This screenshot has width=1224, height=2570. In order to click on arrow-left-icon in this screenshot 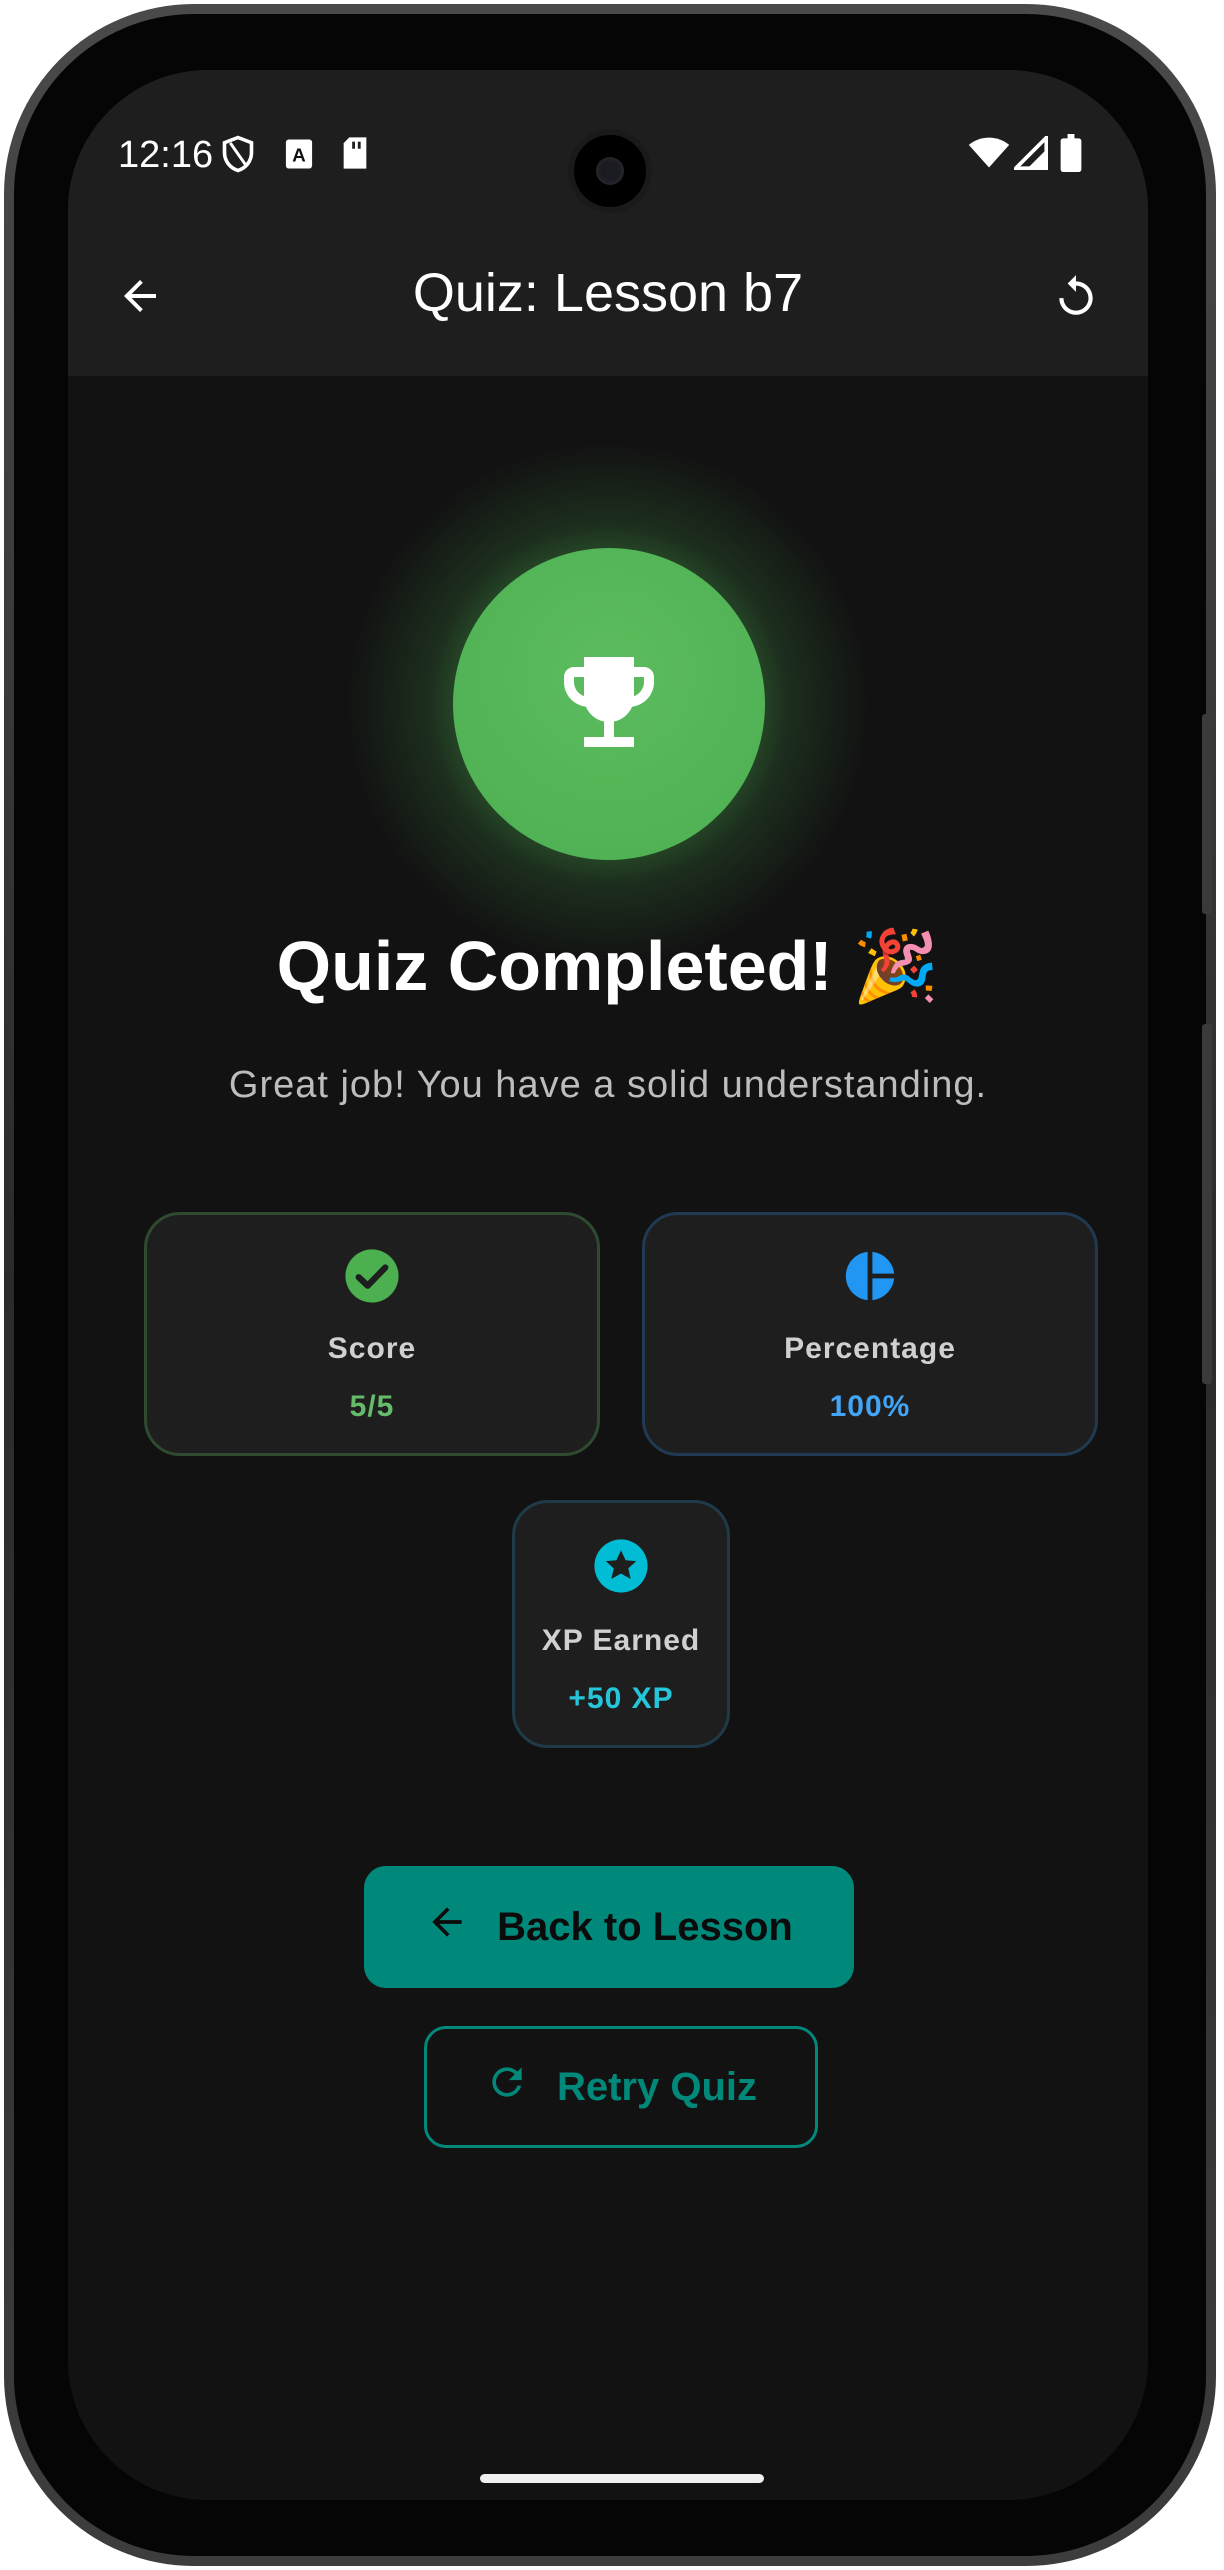, I will do `click(447, 1927)`.